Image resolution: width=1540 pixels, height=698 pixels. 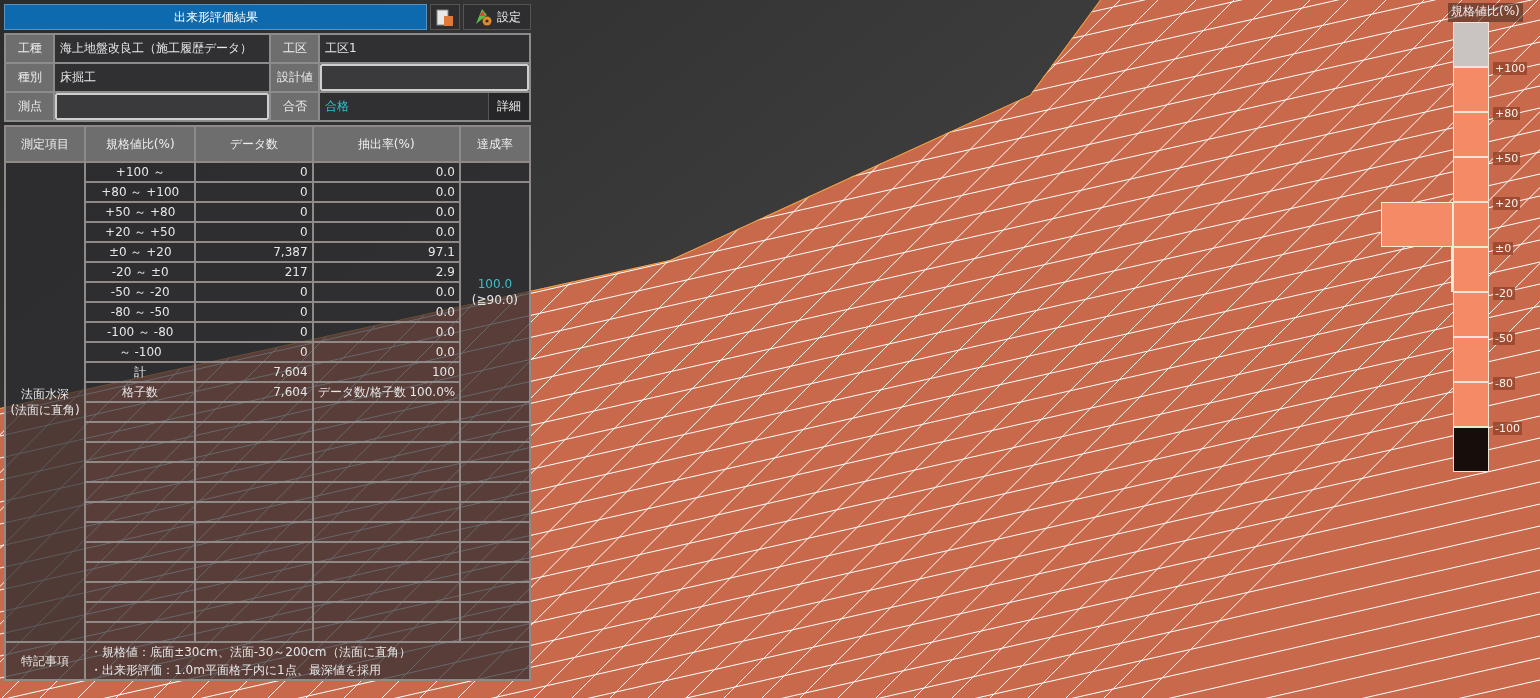 I want to click on tick-label: +80, so click(x=1507, y=113).